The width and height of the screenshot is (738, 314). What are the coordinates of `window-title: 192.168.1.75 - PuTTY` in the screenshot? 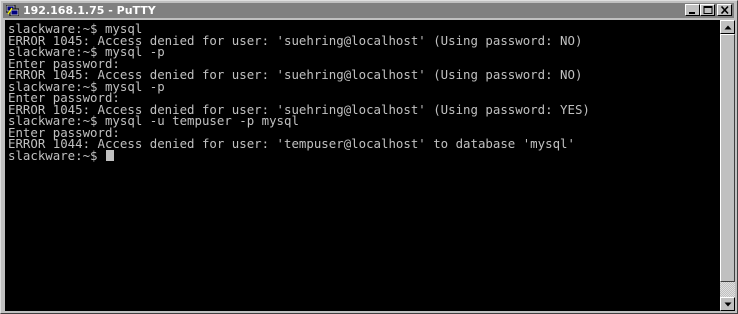 It's located at (89, 10).